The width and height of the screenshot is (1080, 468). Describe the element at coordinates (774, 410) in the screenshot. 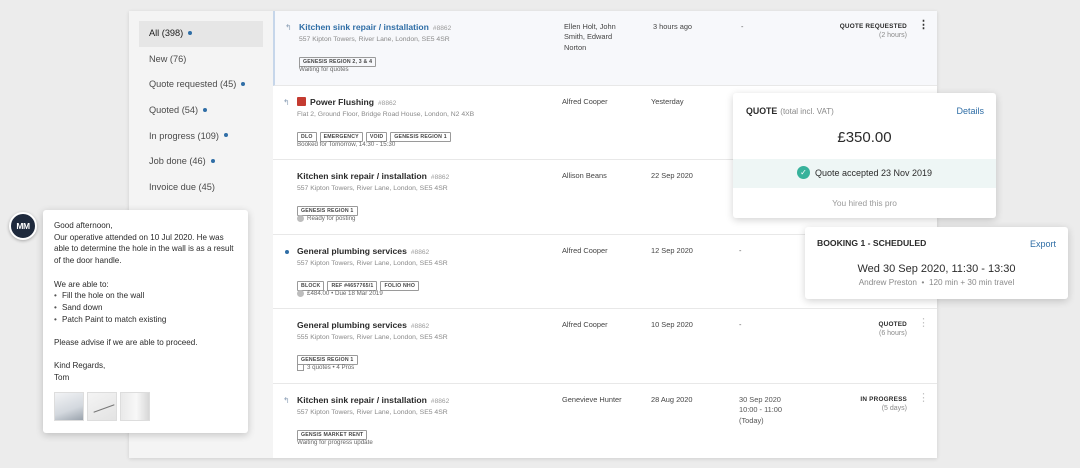

I see `job-appointment: 30 Sep 2020 10:00 - 11:00 (Today)` at that location.